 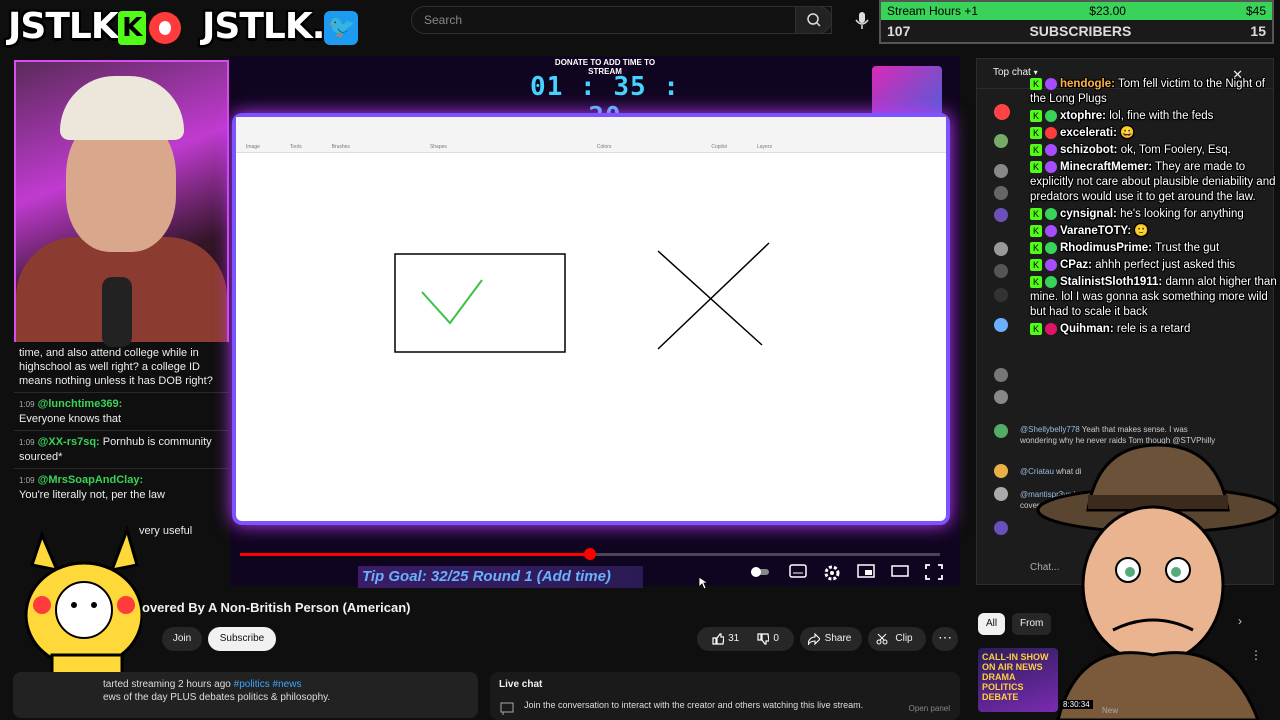 I want to click on like-button: 31, so click(x=725, y=639).